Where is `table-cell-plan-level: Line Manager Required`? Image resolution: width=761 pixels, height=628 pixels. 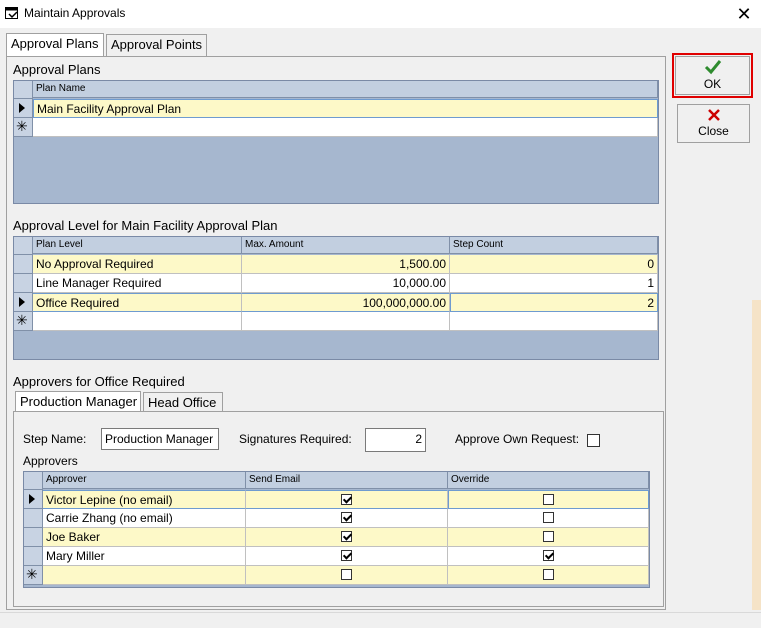
table-cell-plan-level: Line Manager Required is located at coordinates (137, 283).